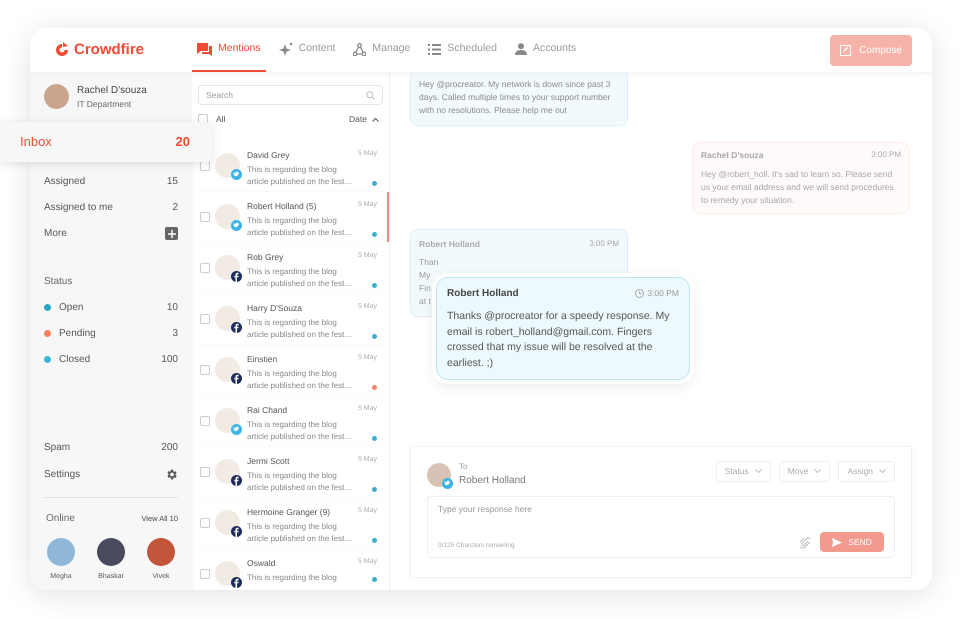 The width and height of the screenshot is (960, 619). I want to click on status-label: Pending, so click(77, 334).